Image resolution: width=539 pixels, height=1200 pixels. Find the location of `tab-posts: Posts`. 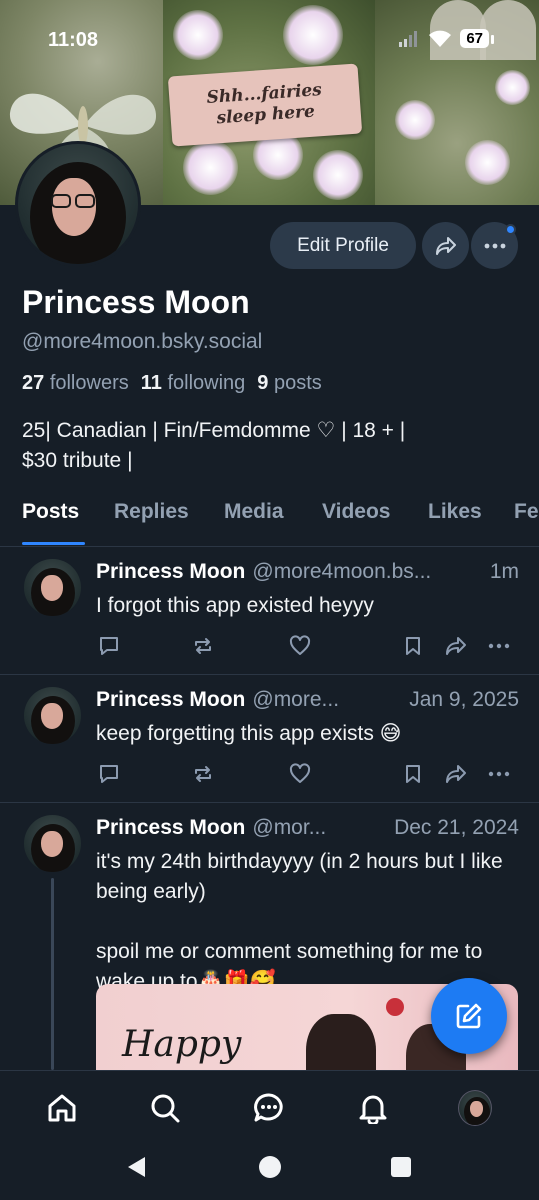

tab-posts: Posts is located at coordinates (50, 512).